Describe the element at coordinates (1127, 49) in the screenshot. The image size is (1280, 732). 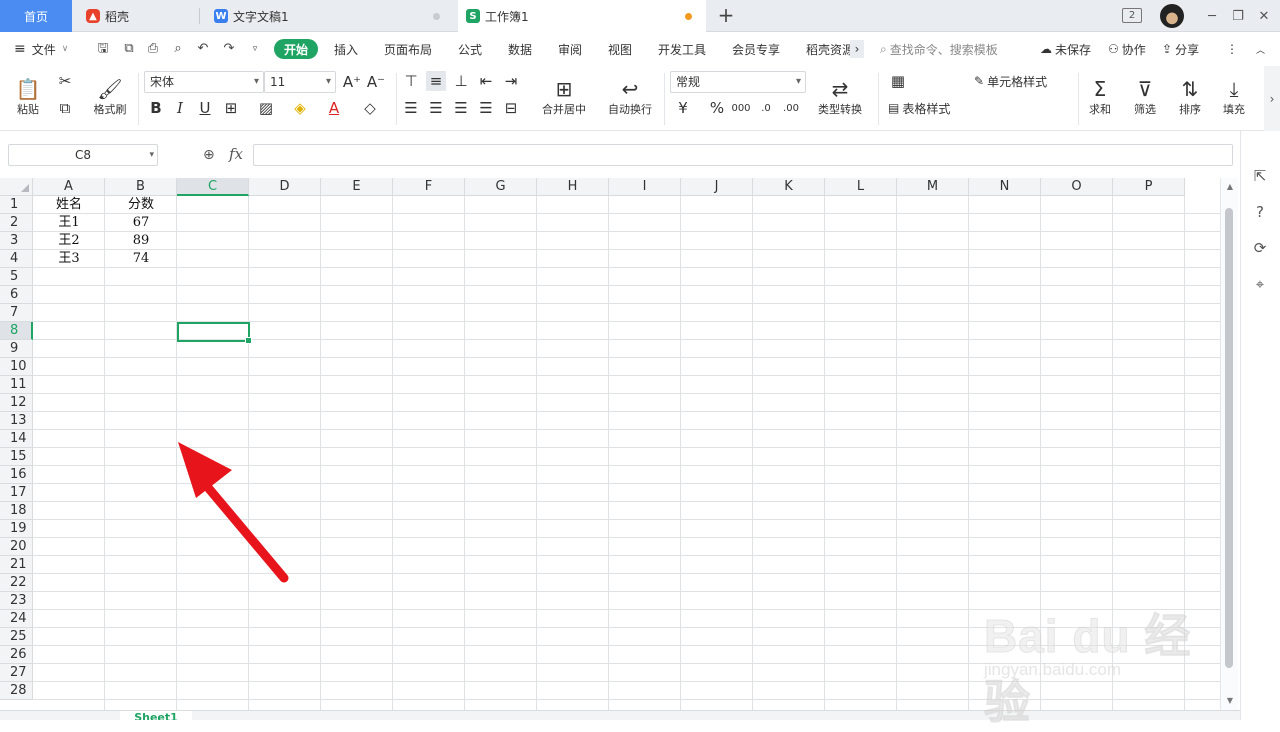
I see `collab-button: ⚇ 协作` at that location.